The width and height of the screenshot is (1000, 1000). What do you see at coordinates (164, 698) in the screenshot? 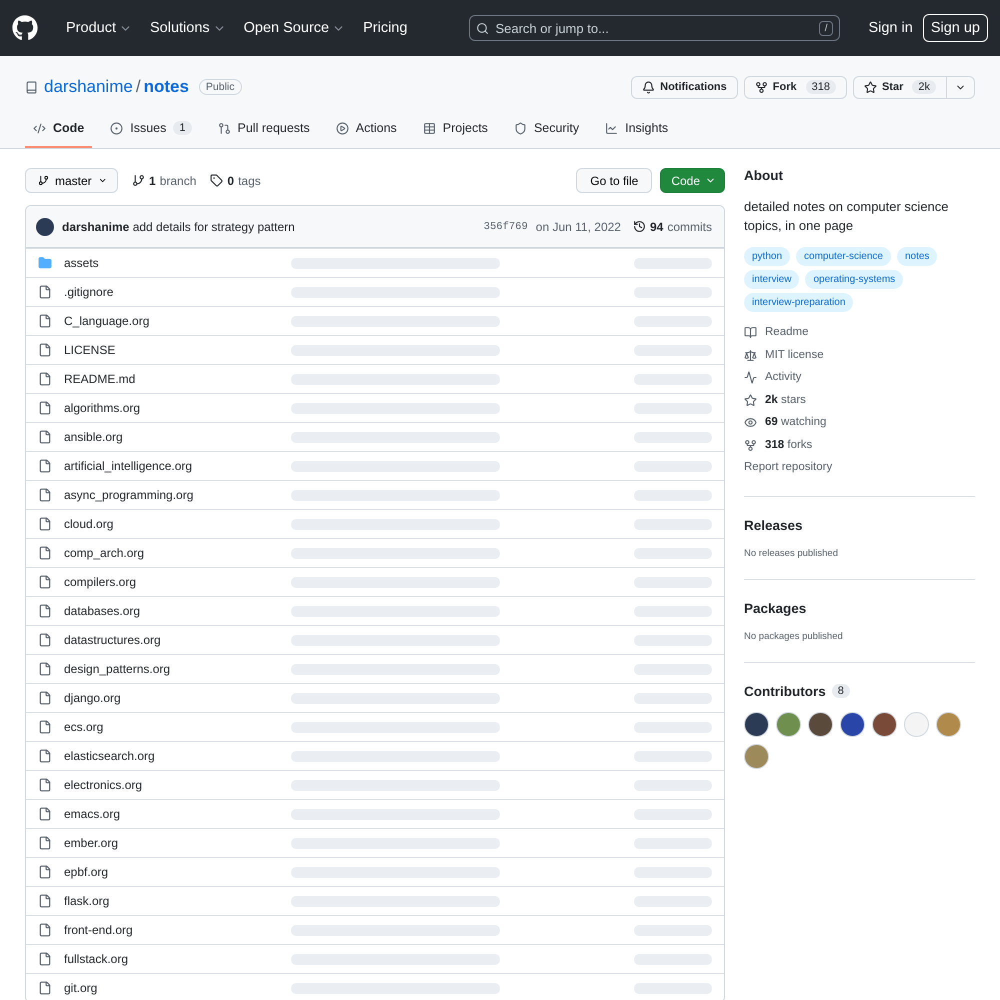
I see `file-link: django.org` at bounding box center [164, 698].